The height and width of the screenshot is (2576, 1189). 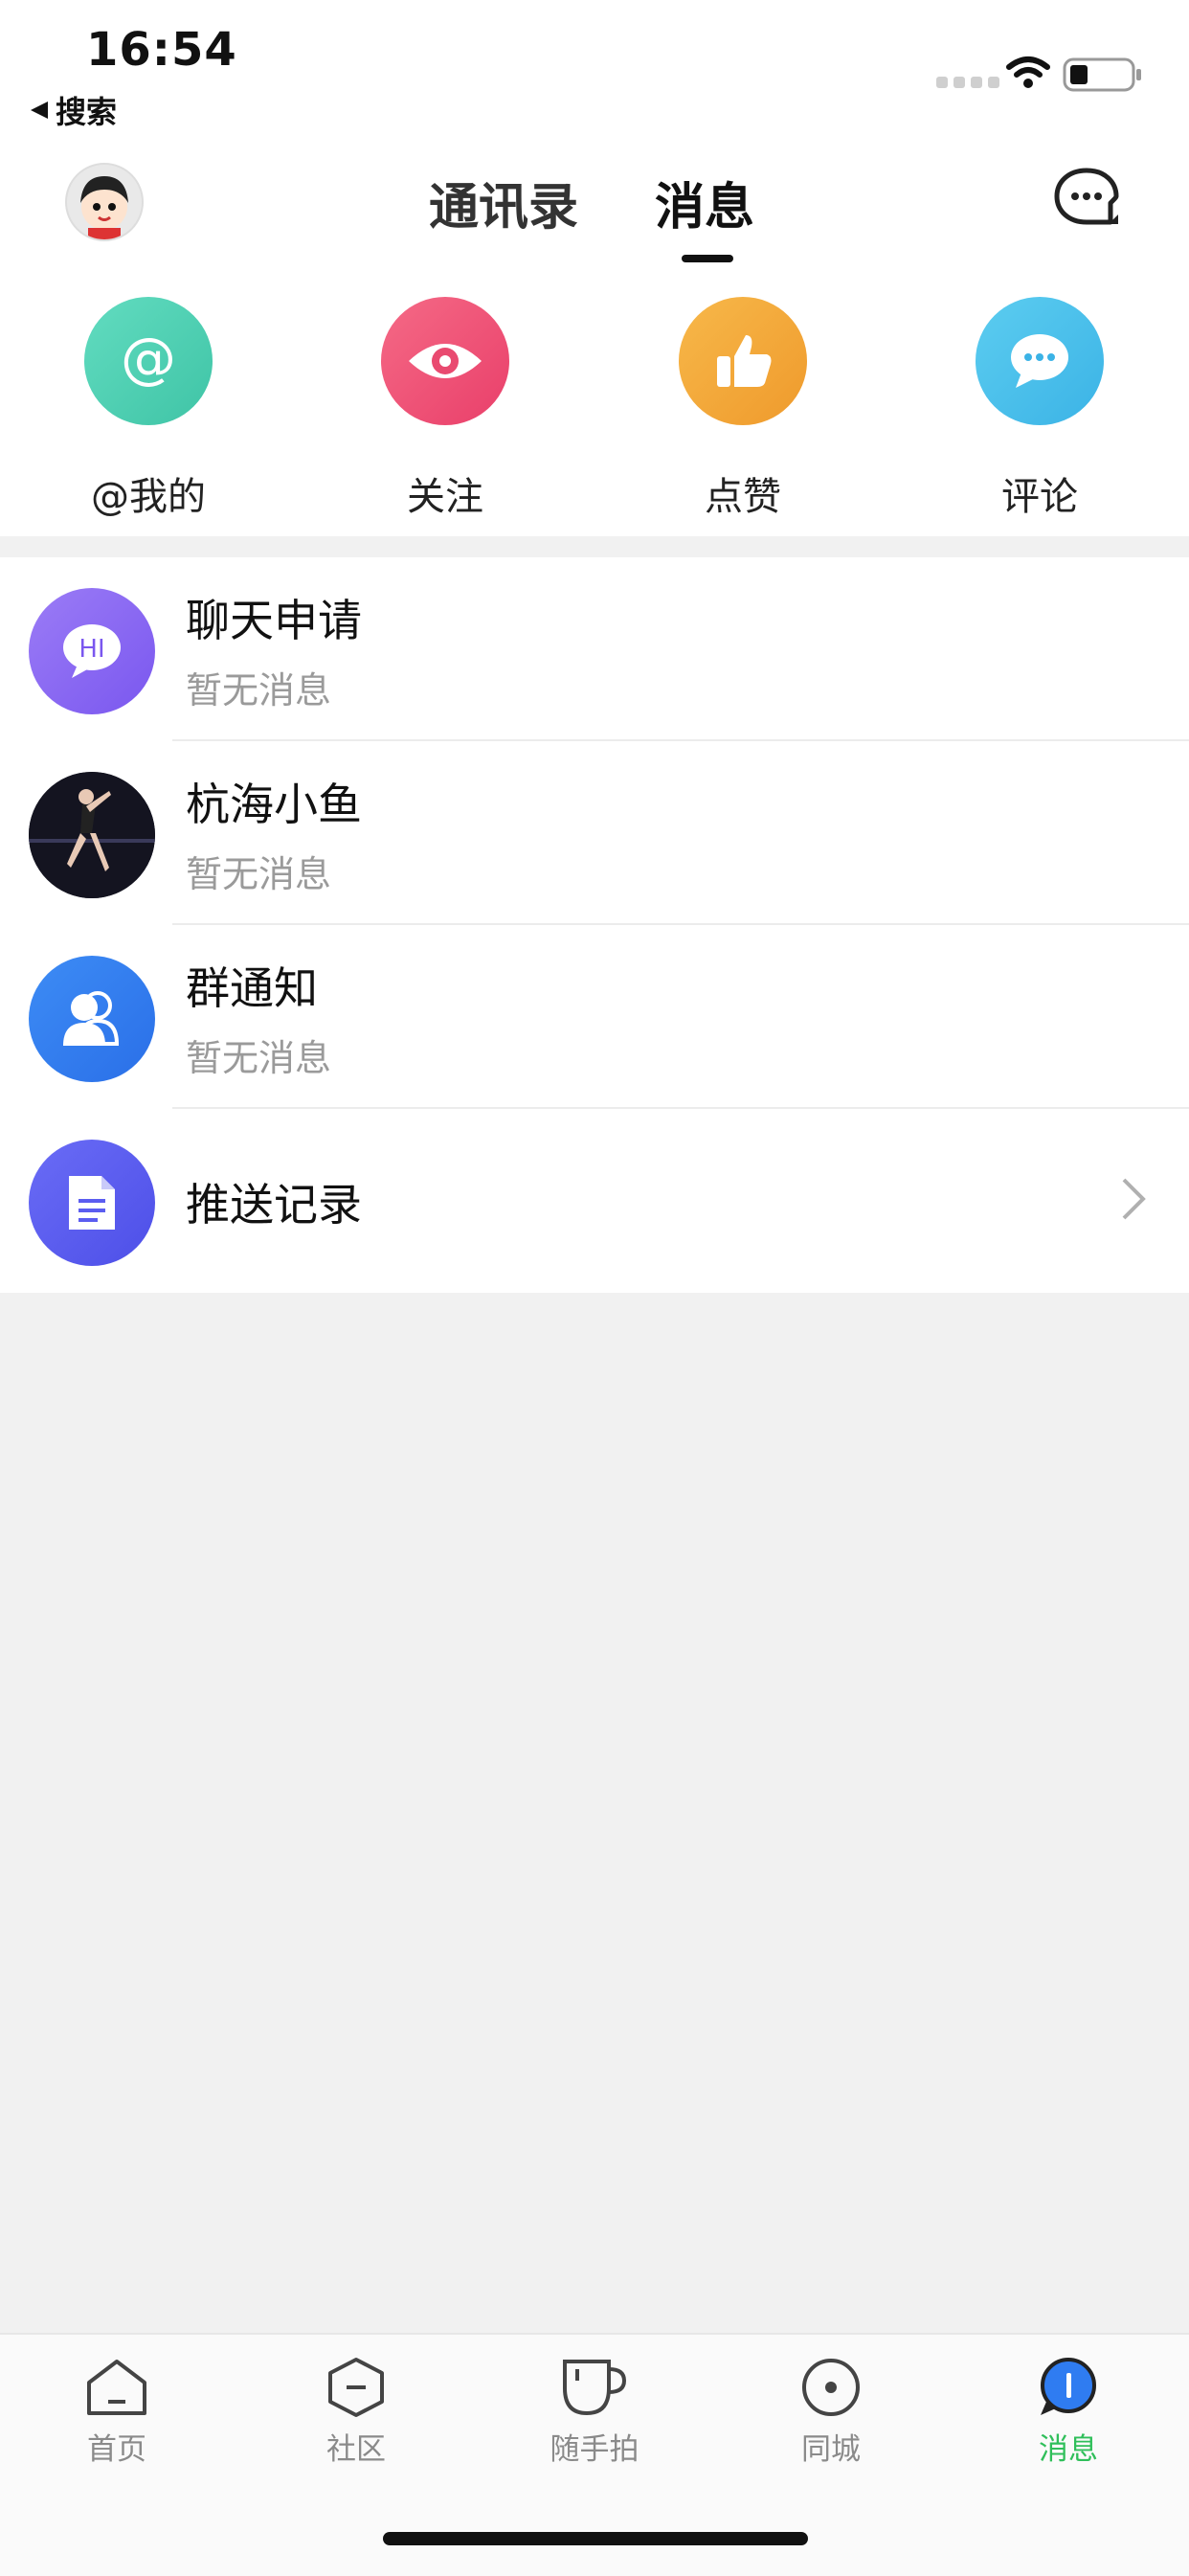 What do you see at coordinates (1068, 2386) in the screenshot?
I see `message-icon` at bounding box center [1068, 2386].